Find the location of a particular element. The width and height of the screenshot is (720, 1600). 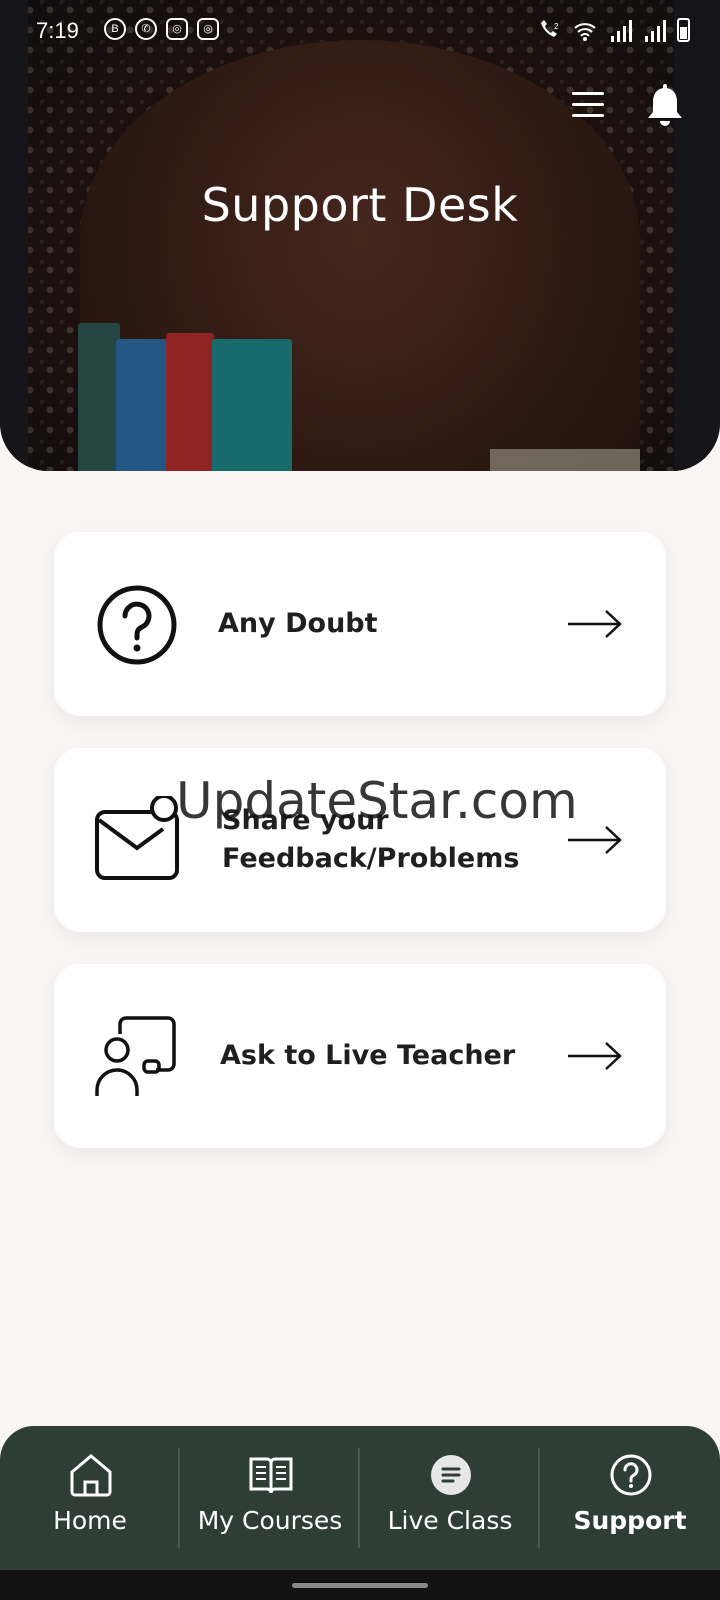

business-chat-icon: B is located at coordinates (115, 29).